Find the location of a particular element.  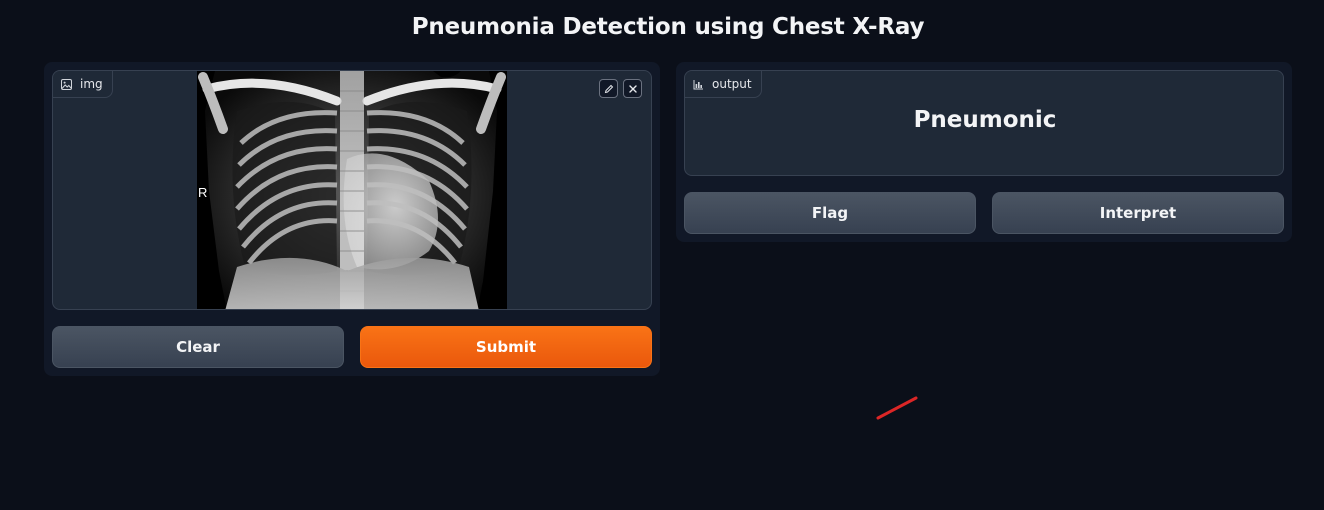

annotation-stroke is located at coordinates (897, 408).